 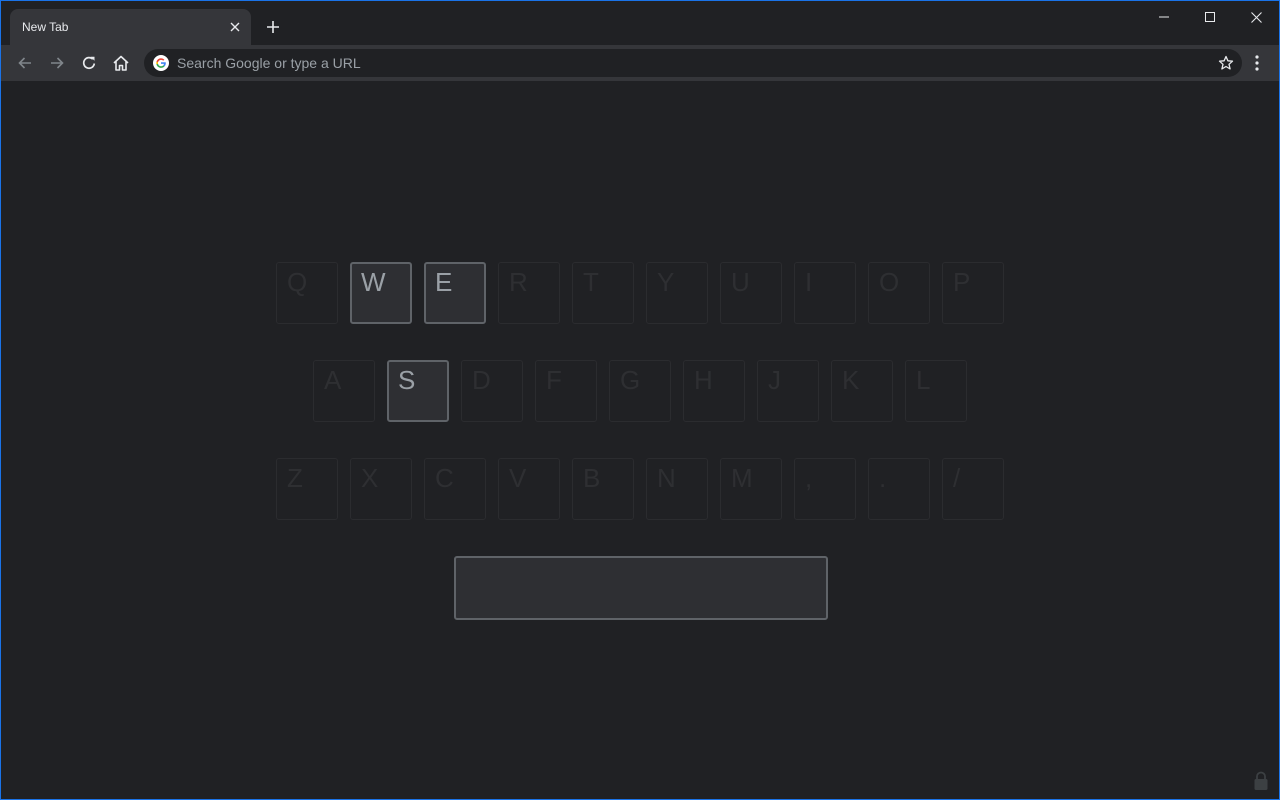 What do you see at coordinates (677, 63) in the screenshot?
I see `search-input` at bounding box center [677, 63].